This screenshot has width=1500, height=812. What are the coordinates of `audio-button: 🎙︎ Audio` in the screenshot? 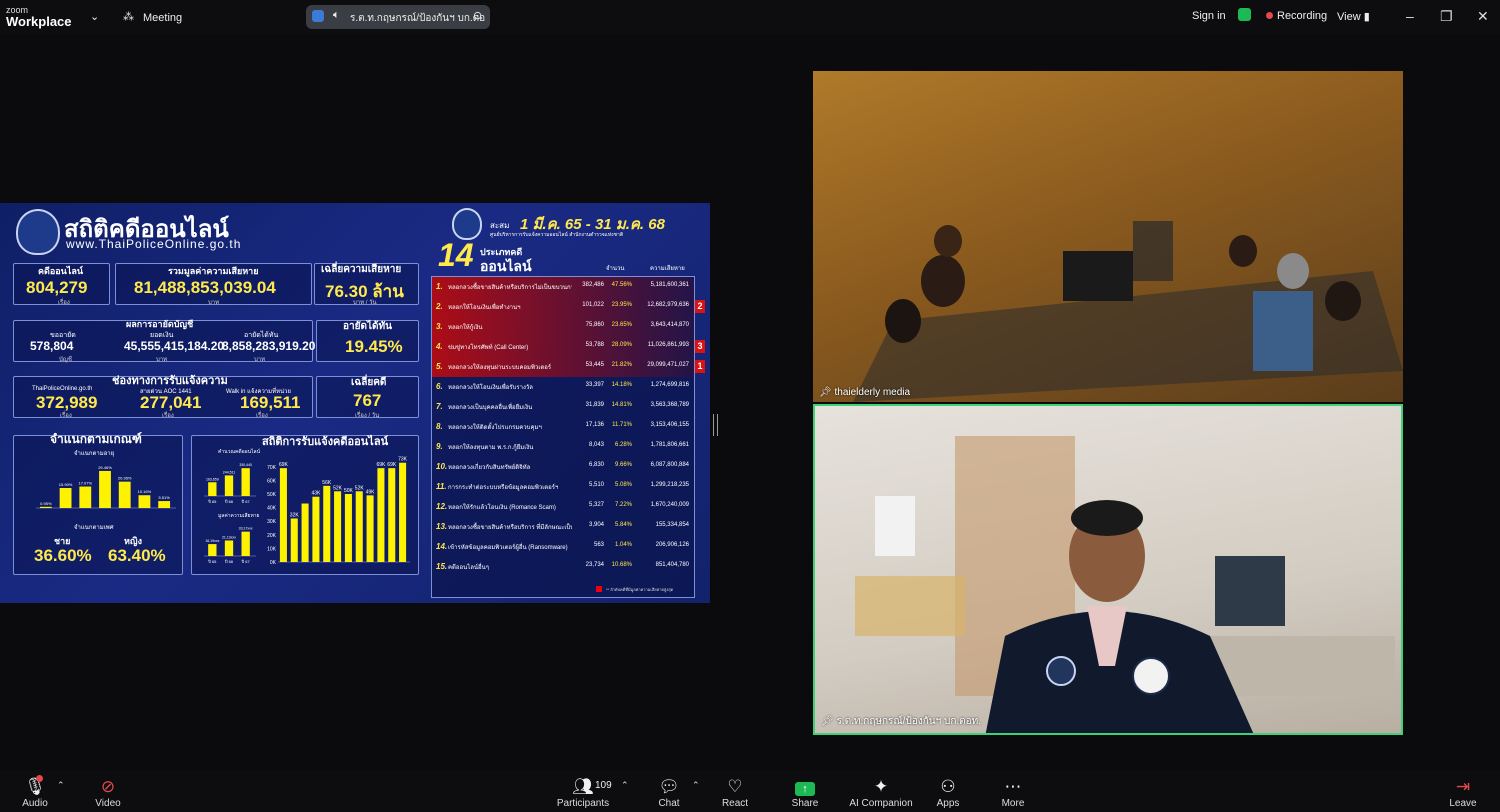 It's located at (35, 791).